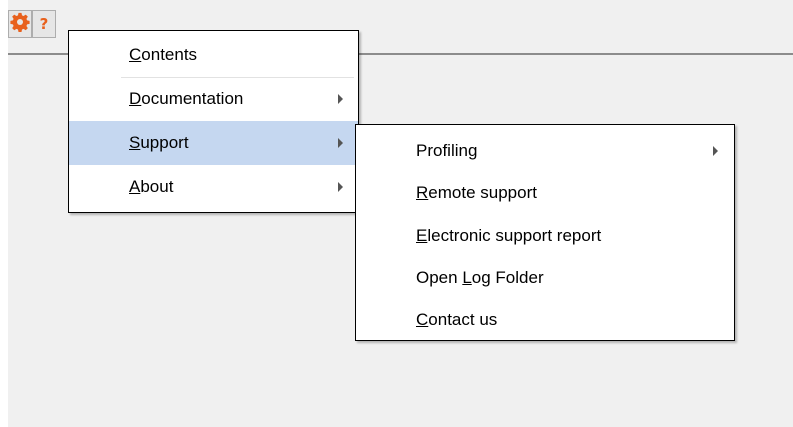 The image size is (793, 427). Describe the element at coordinates (545, 278) in the screenshot. I see `submenu-item-open-log-folder: Open Log Folder` at that location.